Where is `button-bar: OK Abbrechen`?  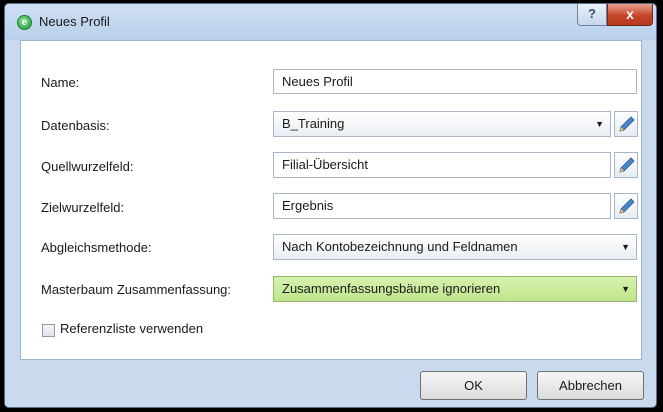
button-bar: OK Abbrechen is located at coordinates (330, 384).